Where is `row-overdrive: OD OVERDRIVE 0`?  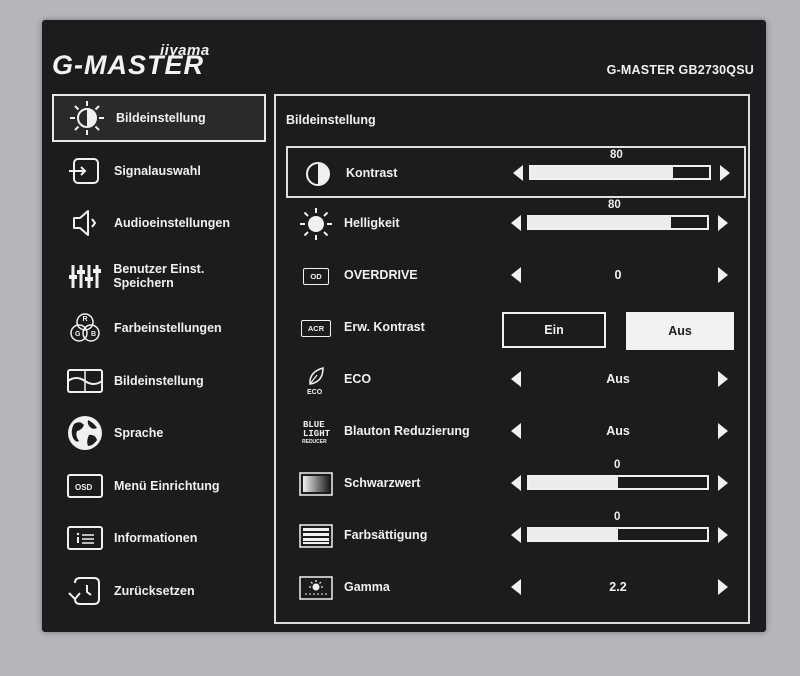 row-overdrive: OD OVERDRIVE 0 is located at coordinates (516, 276).